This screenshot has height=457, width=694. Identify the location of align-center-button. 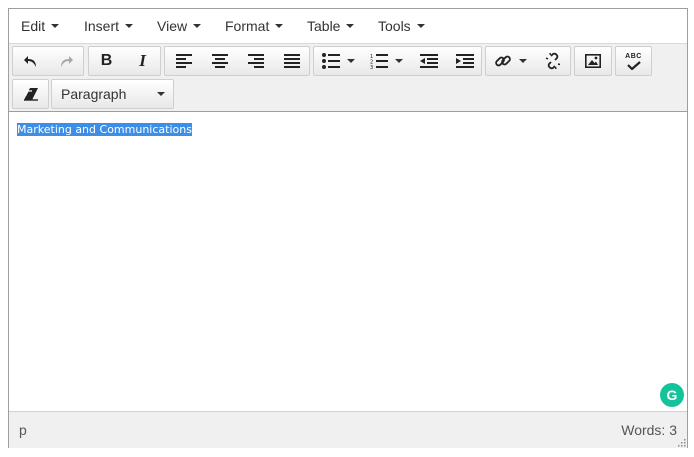
(219, 61).